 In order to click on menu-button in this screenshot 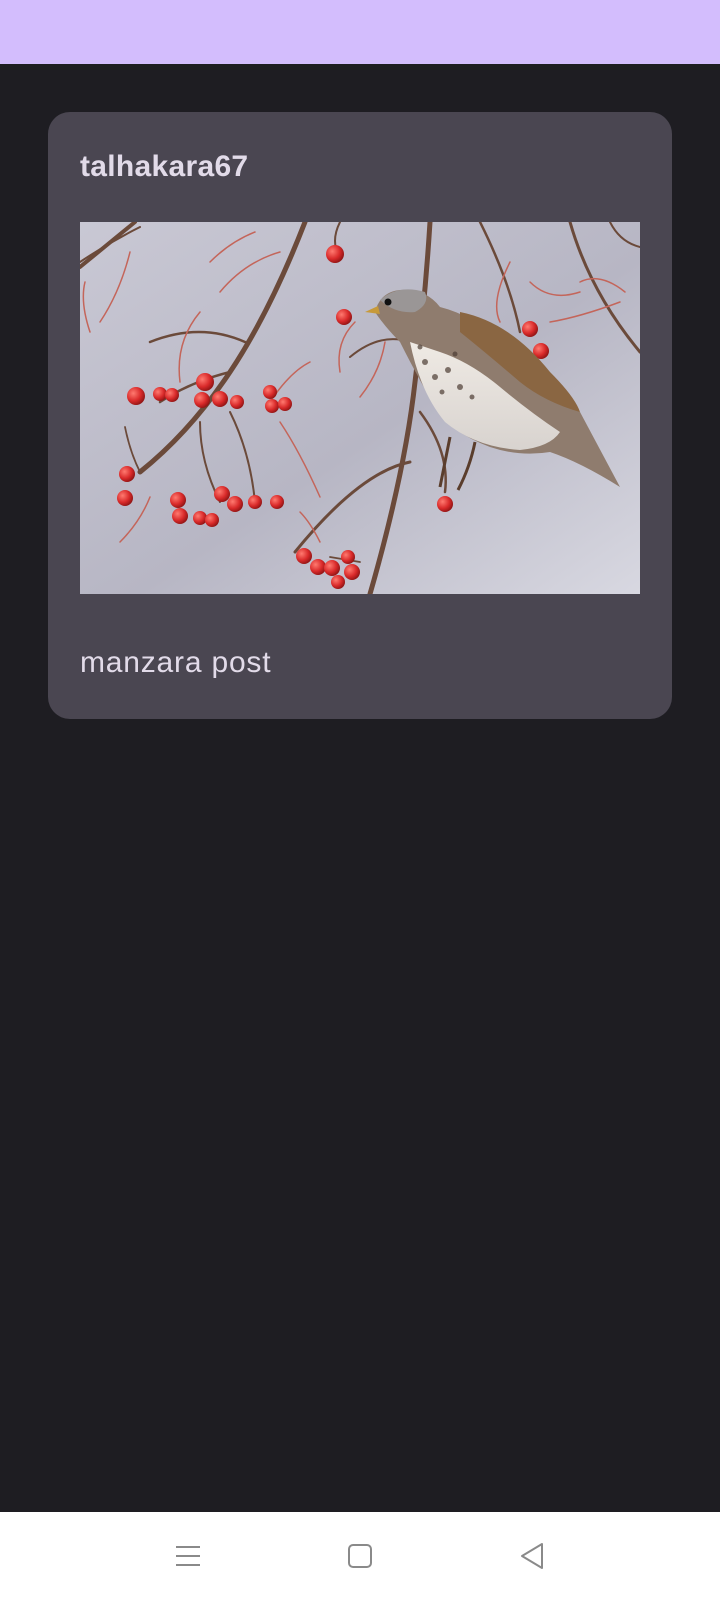, I will do `click(188, 1556)`.